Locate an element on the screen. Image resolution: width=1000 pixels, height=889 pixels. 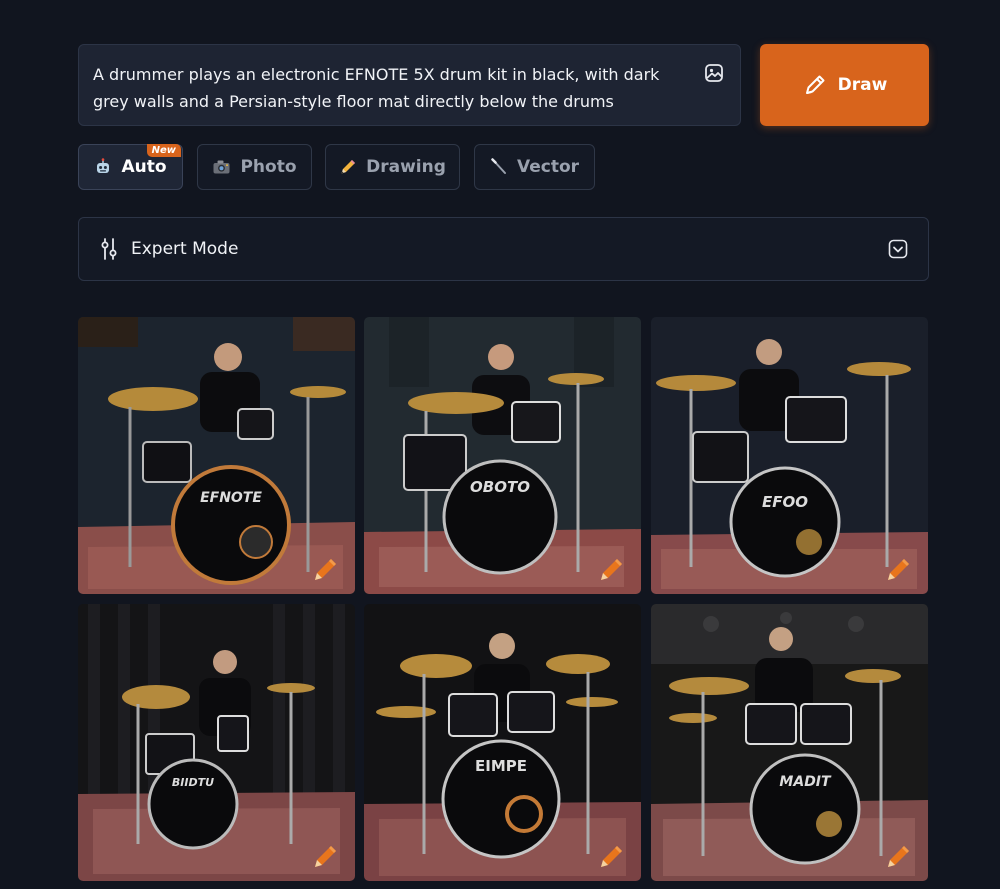
drum-head-text: EFOO is located at coordinates (785, 502).